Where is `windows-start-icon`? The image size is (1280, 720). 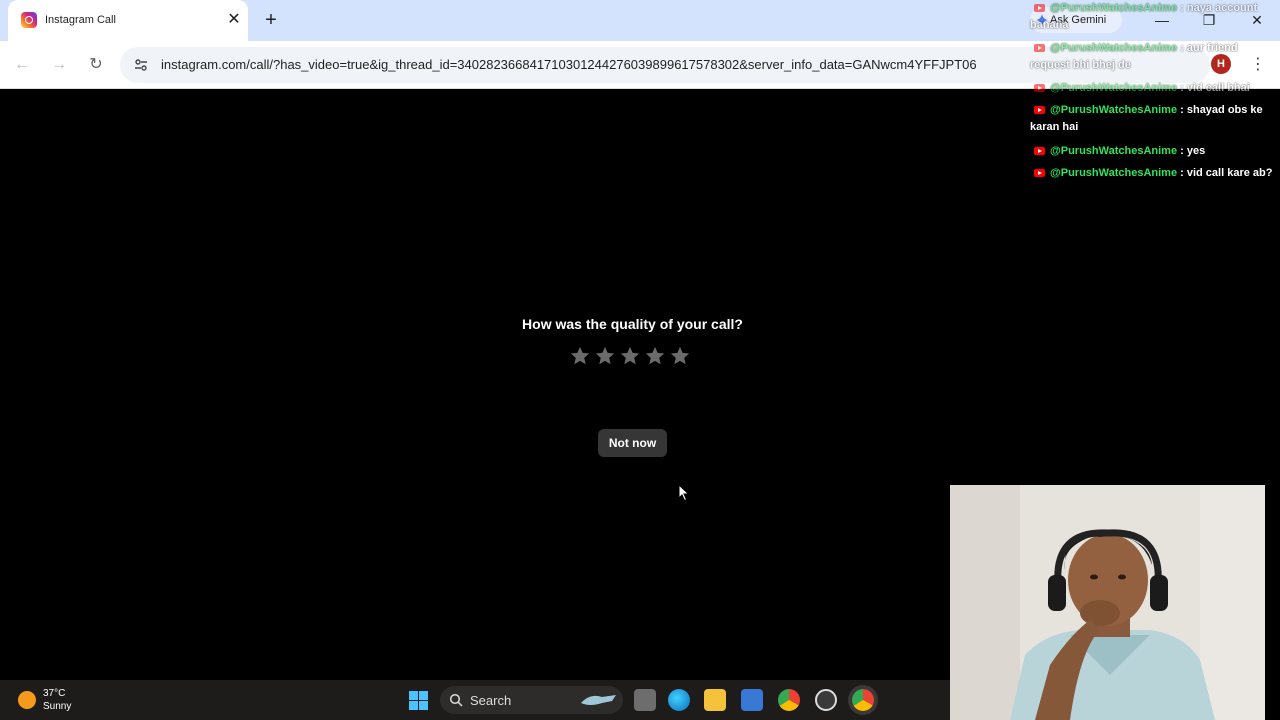 windows-start-icon is located at coordinates (418, 700).